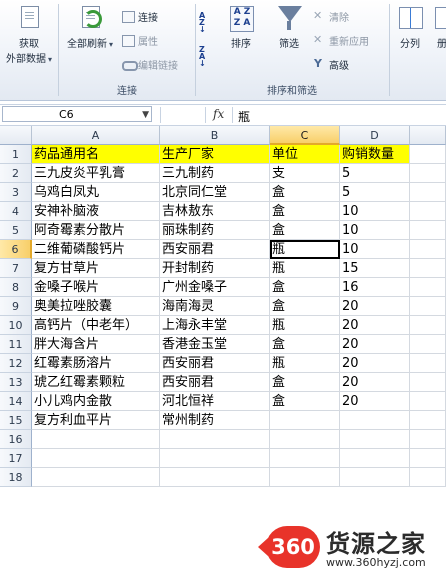  I want to click on cell-c7: 瓶, so click(305, 268).